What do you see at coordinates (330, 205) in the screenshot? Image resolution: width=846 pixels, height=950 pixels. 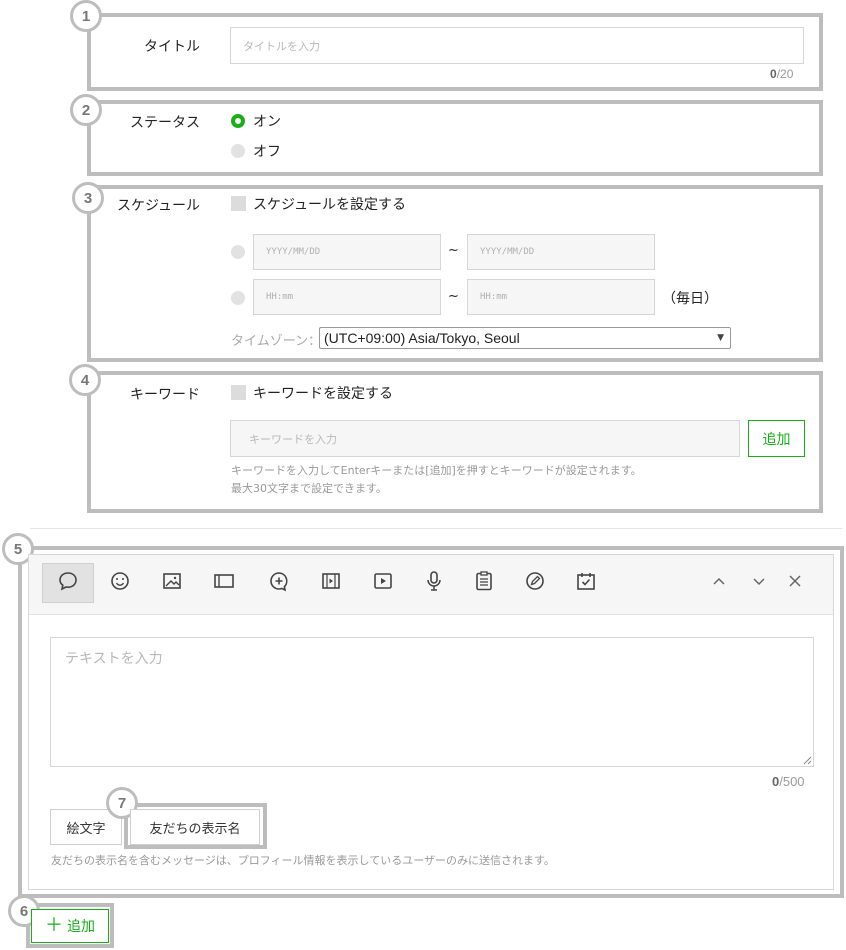 I see `schedule-checkbox-label: スケジュールを設定する` at bounding box center [330, 205].